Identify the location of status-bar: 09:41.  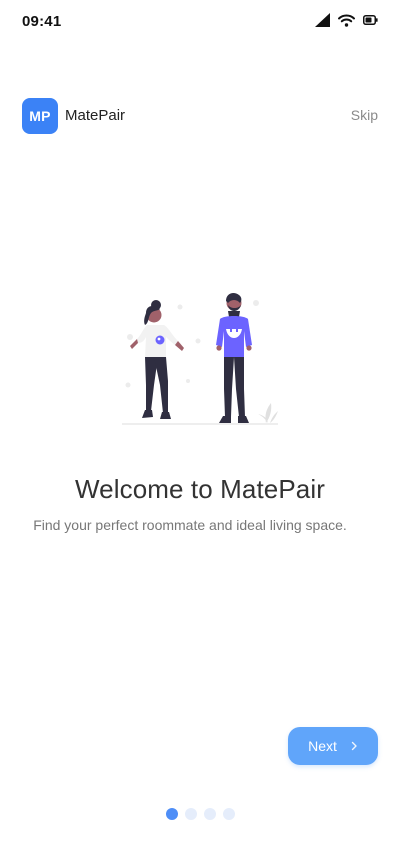
(200, 22).